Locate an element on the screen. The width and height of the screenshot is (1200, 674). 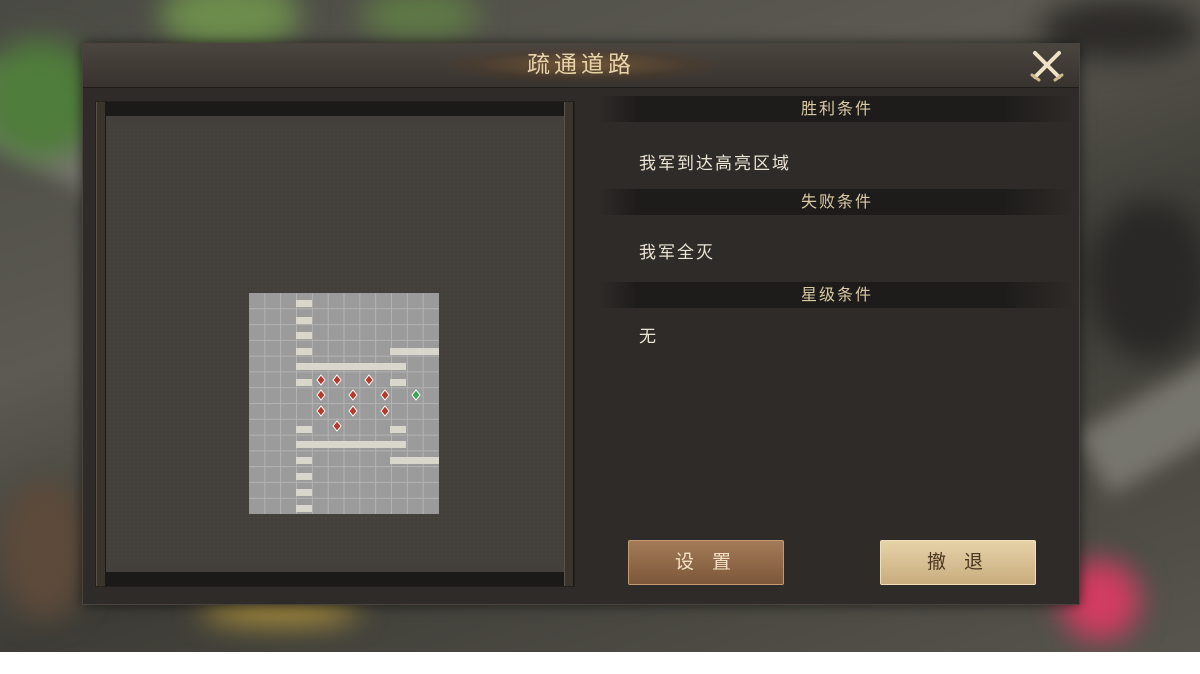
defeat-conditions-header: 失败条件 is located at coordinates (837, 202).